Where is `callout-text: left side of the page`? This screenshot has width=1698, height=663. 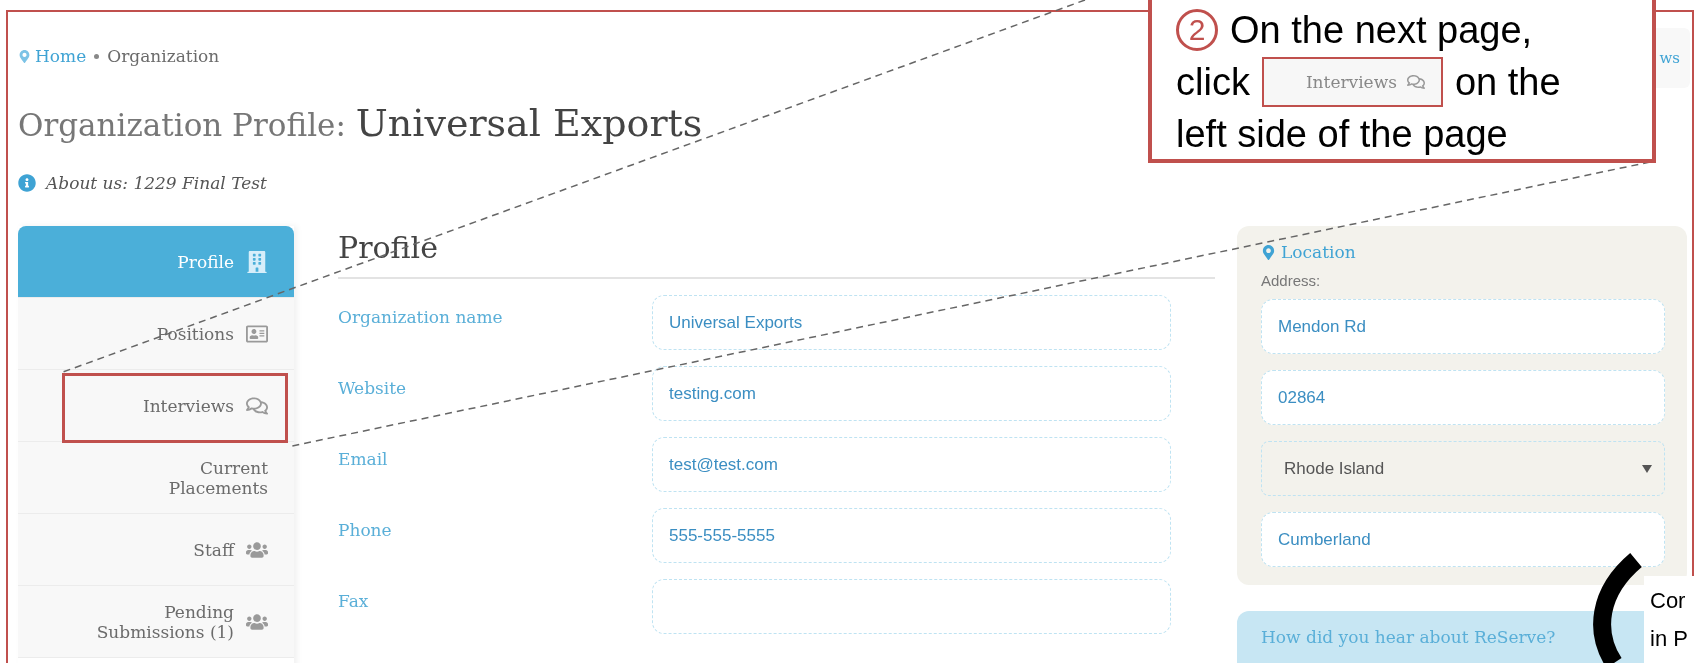 callout-text: left side of the page is located at coordinates (1342, 134).